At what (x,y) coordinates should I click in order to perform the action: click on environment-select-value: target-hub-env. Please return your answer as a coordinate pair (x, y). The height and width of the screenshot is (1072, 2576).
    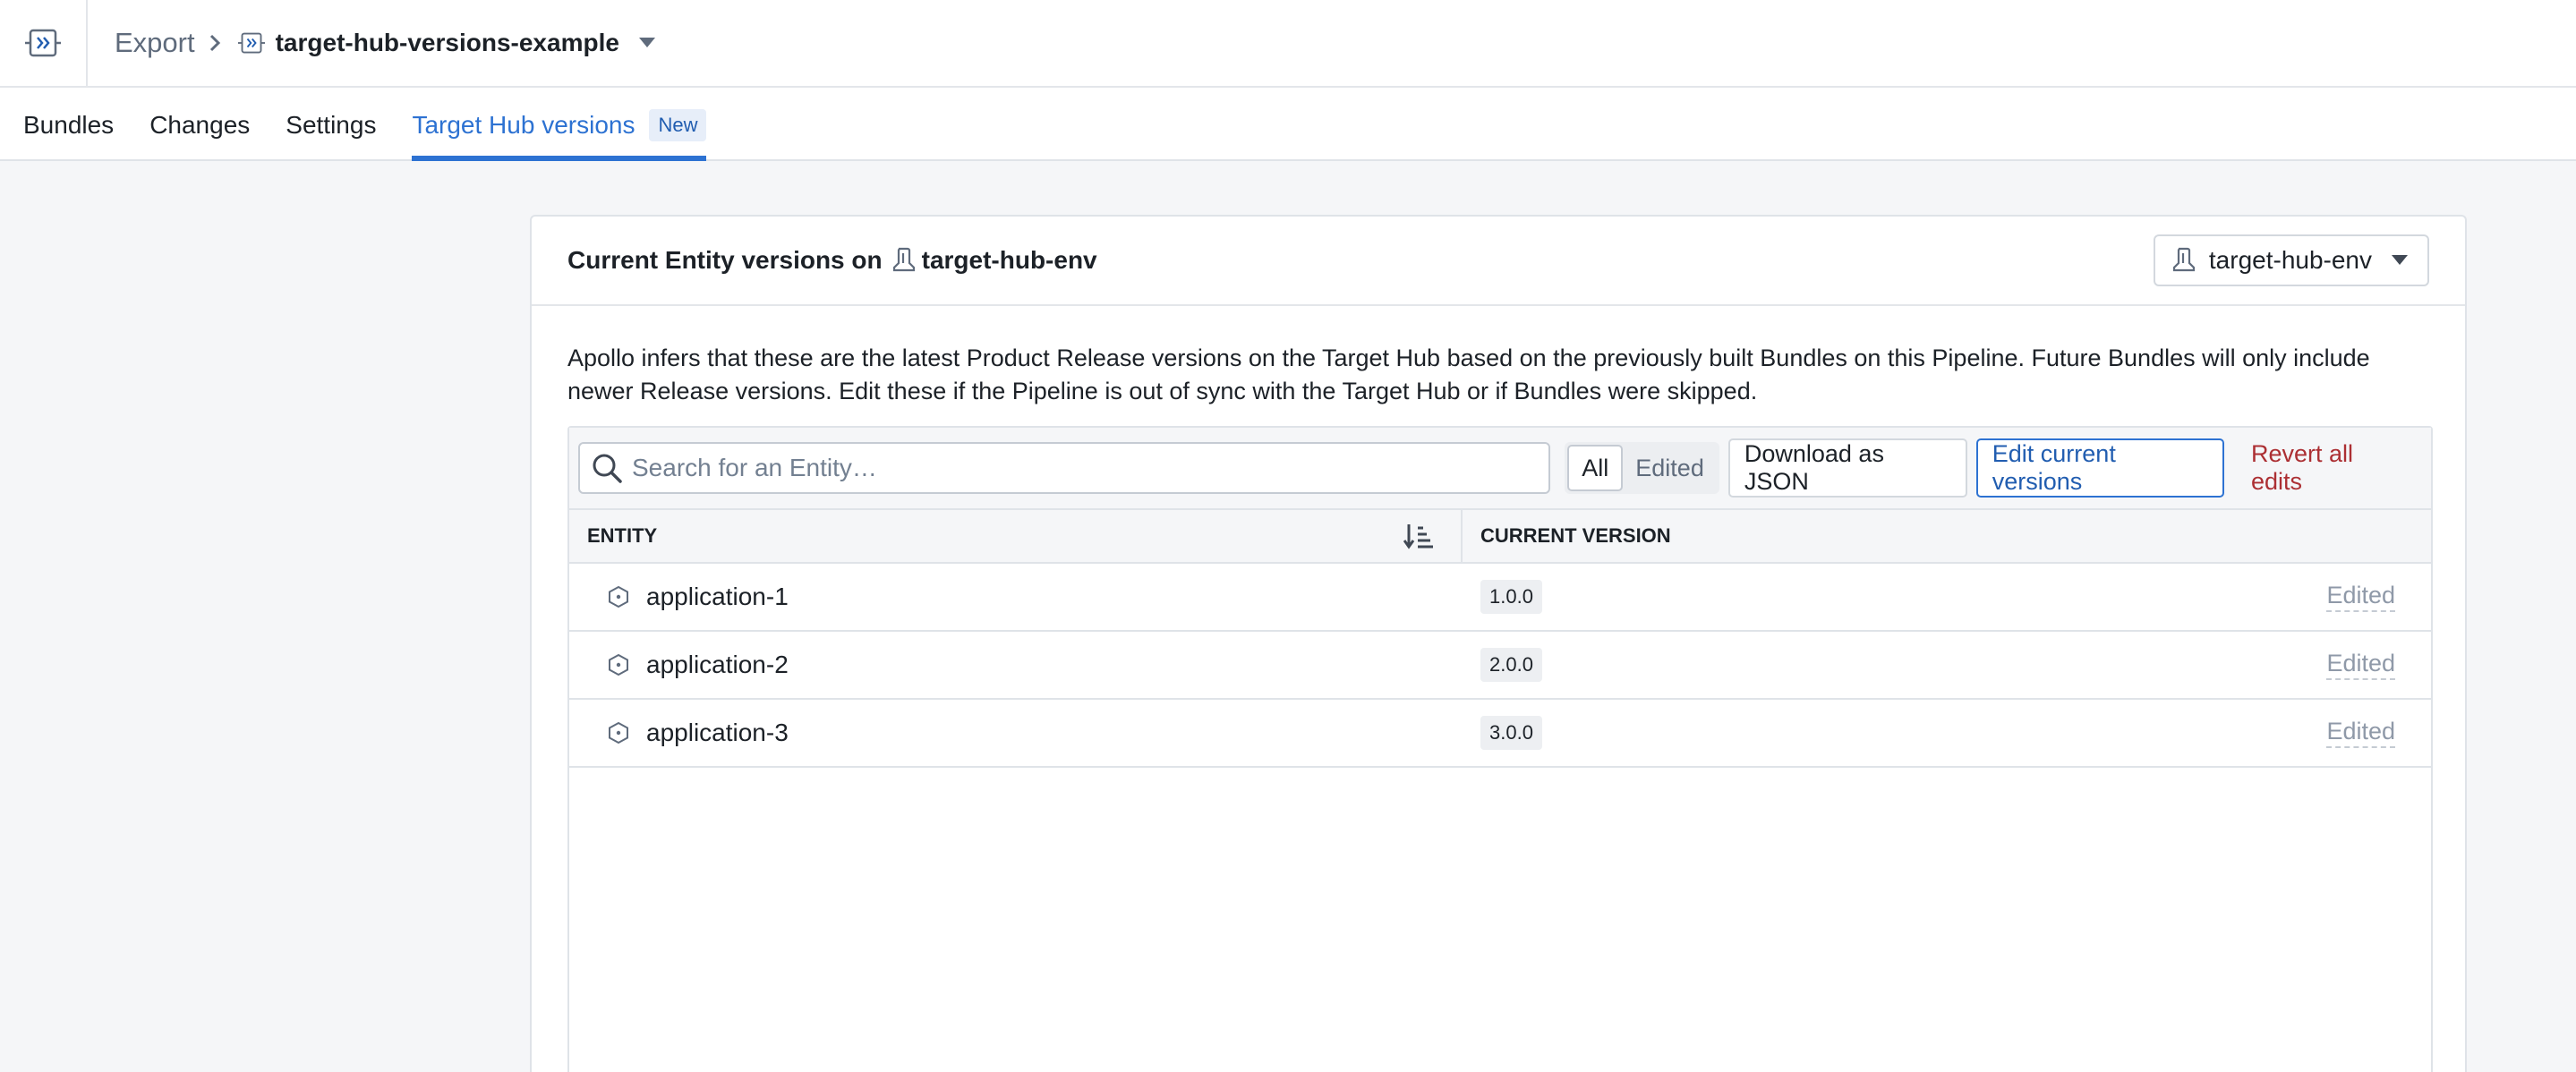
    Looking at the image, I should click on (2290, 260).